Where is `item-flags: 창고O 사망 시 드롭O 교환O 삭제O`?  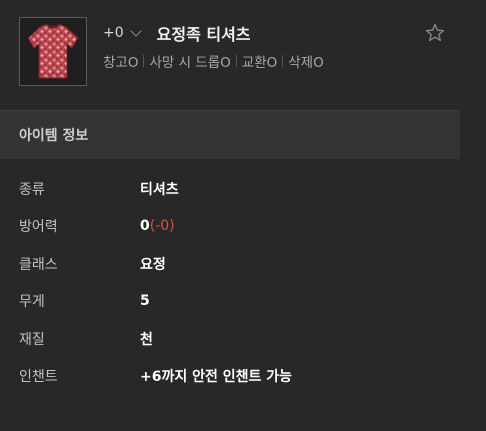 item-flags: 창고O 사망 시 드롭O 교환O 삭제O is located at coordinates (213, 61).